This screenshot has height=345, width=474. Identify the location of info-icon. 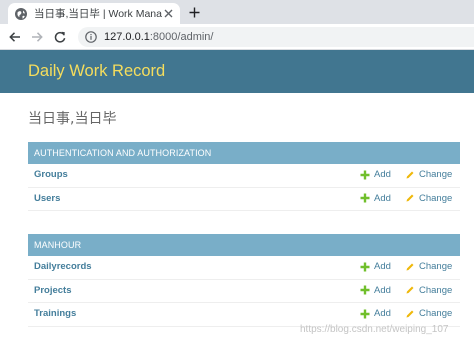
(91, 37).